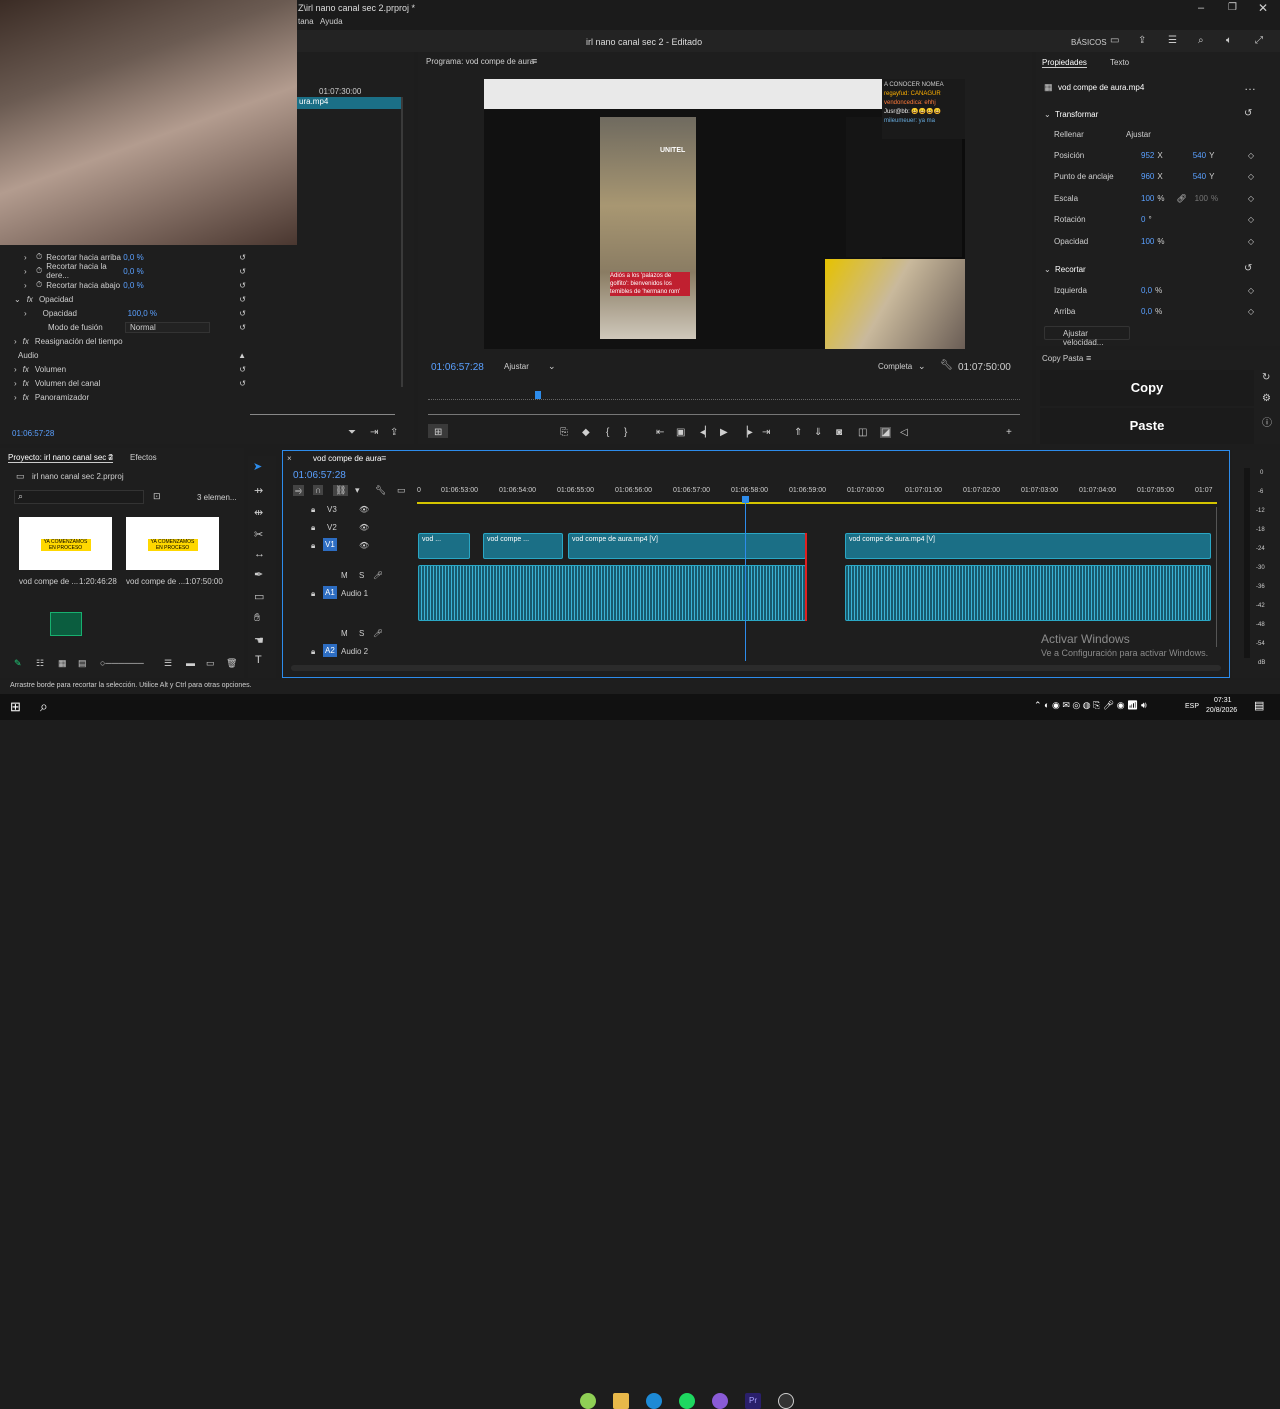  Describe the element at coordinates (231, 663) in the screenshot. I see `trash-icon: 🗑︎` at that location.